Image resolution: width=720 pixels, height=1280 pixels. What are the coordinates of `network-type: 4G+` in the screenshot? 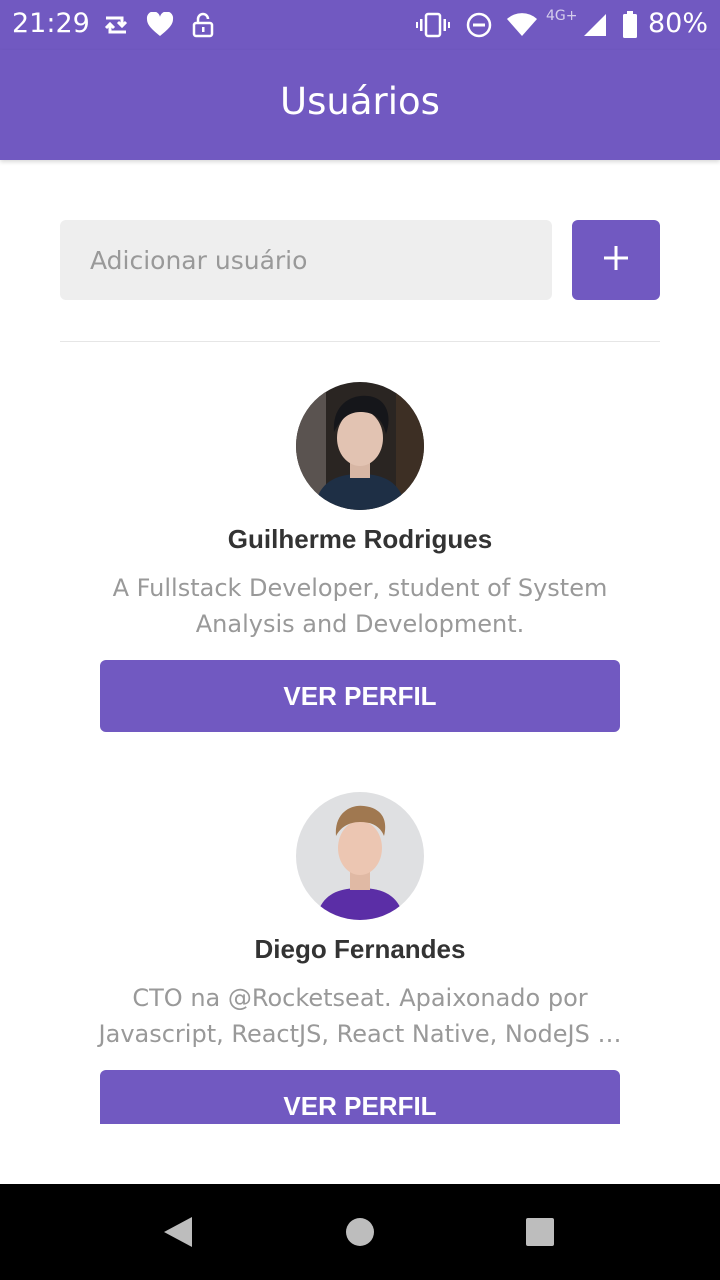 It's located at (562, 16).